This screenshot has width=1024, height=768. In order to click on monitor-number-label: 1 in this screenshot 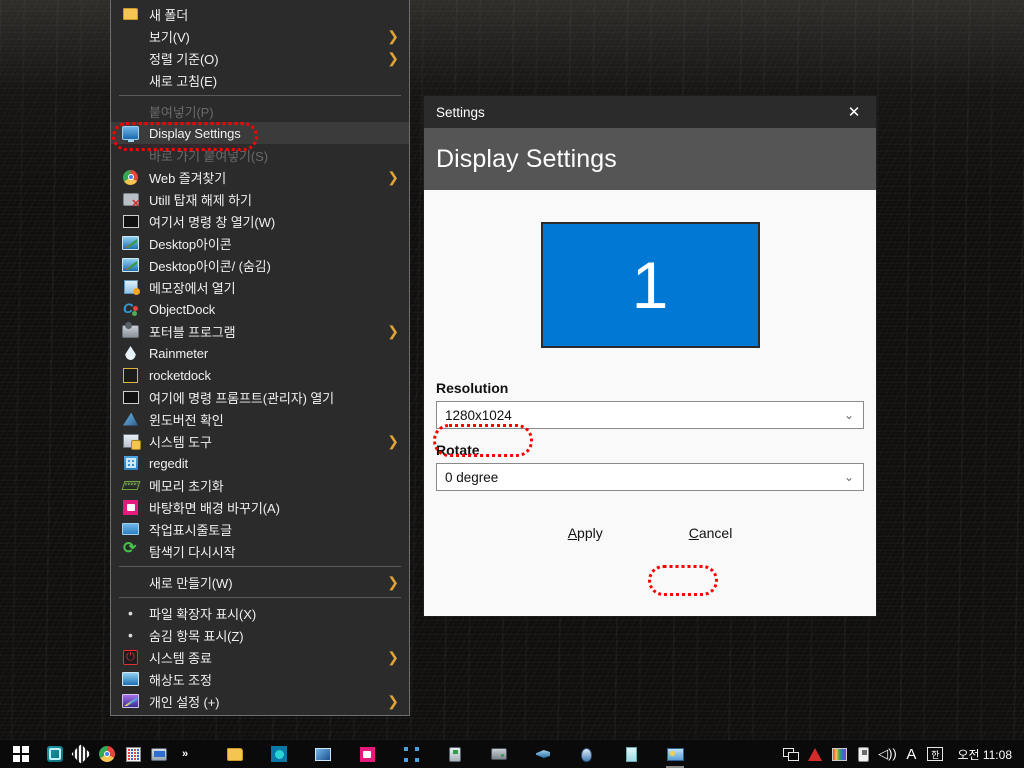, I will do `click(650, 285)`.